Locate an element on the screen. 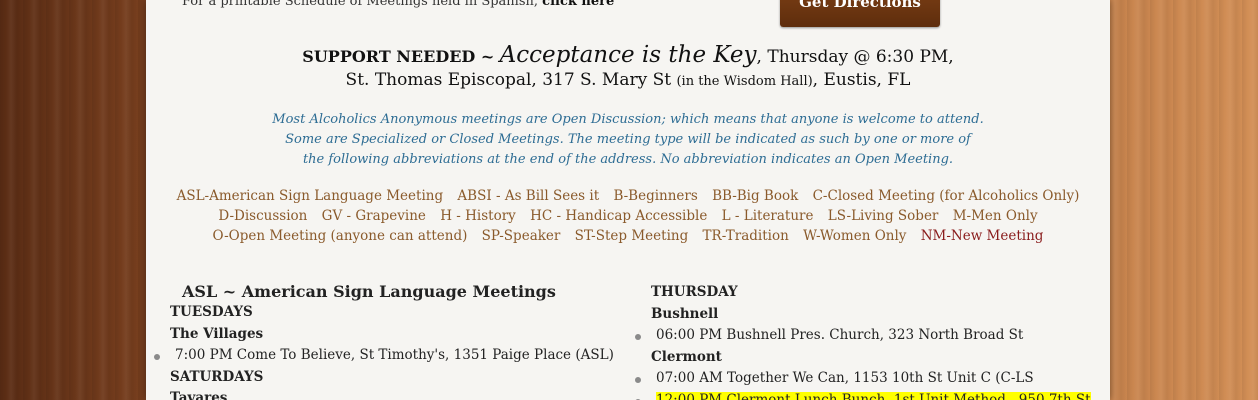 The image size is (1258, 400). abbreviation-item: SP-Speaker is located at coordinates (521, 236).